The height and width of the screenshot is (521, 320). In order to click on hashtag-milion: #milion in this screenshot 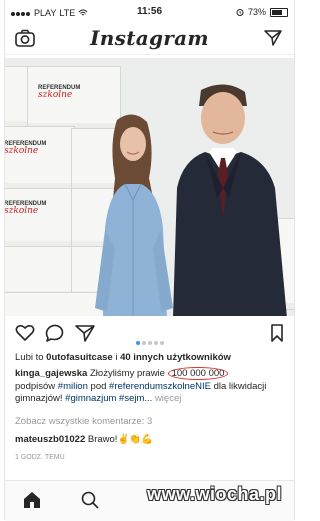, I will do `click(73, 386)`.